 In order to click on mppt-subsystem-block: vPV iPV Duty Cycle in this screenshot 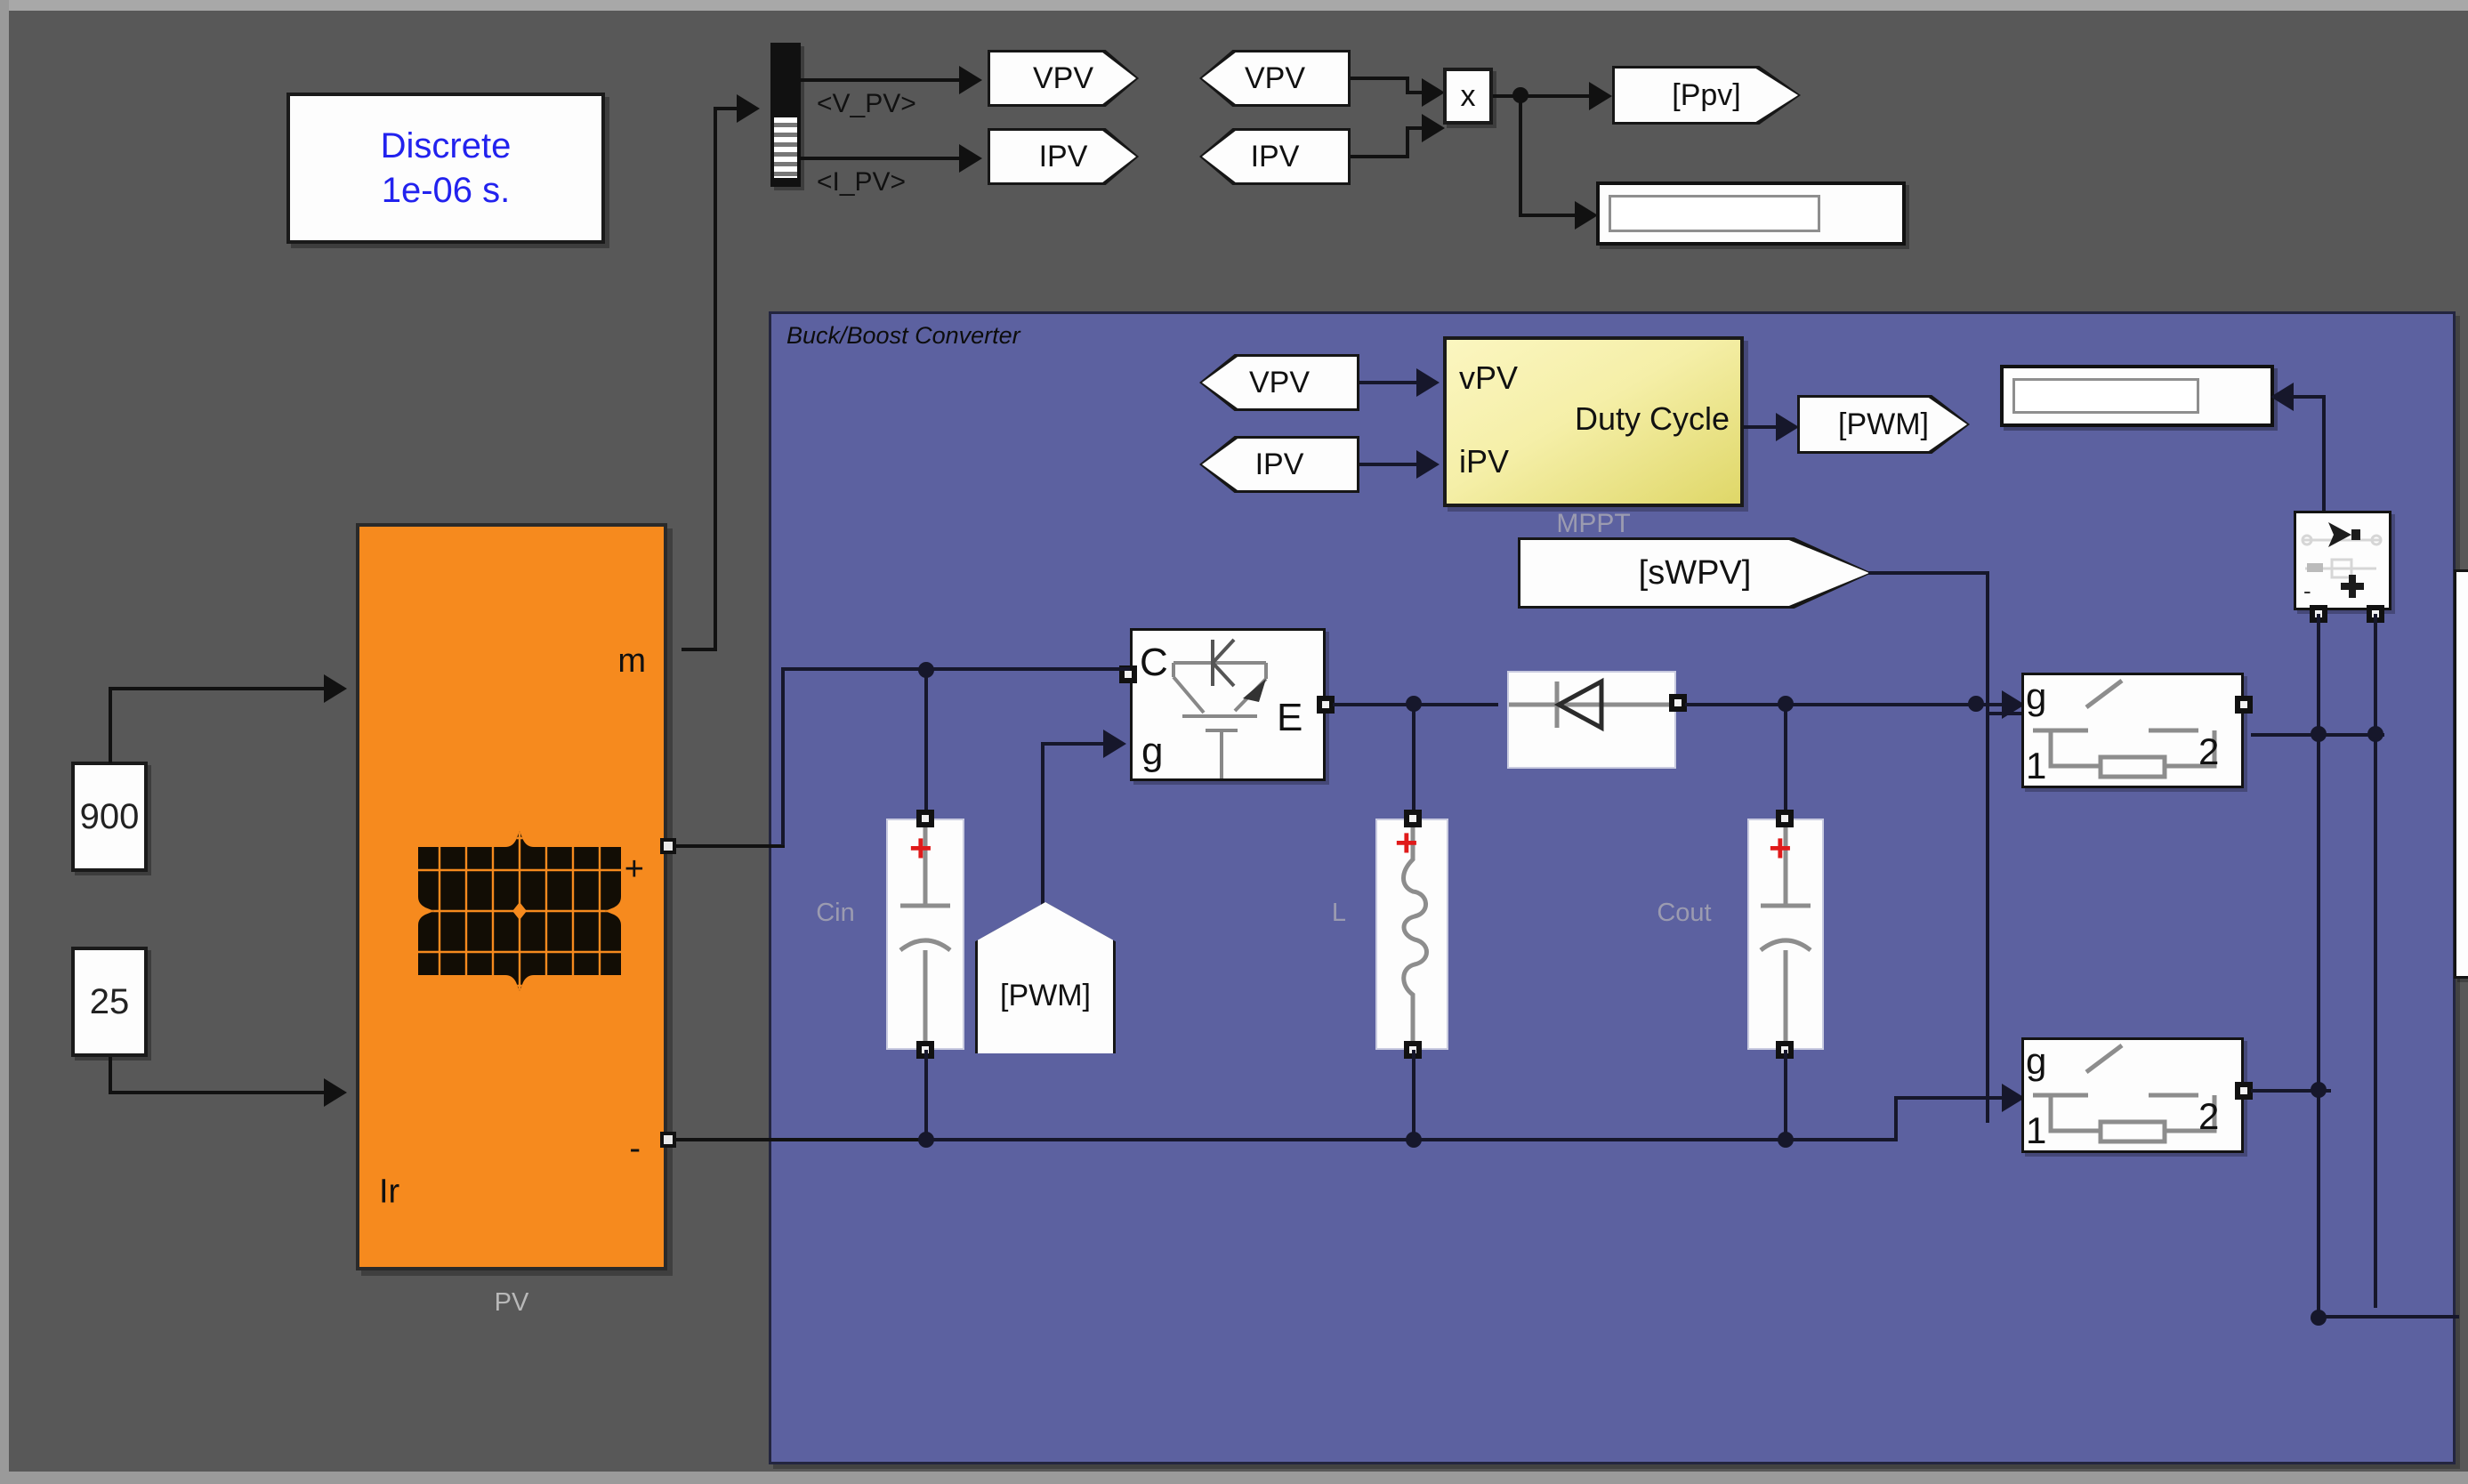, I will do `click(1593, 421)`.